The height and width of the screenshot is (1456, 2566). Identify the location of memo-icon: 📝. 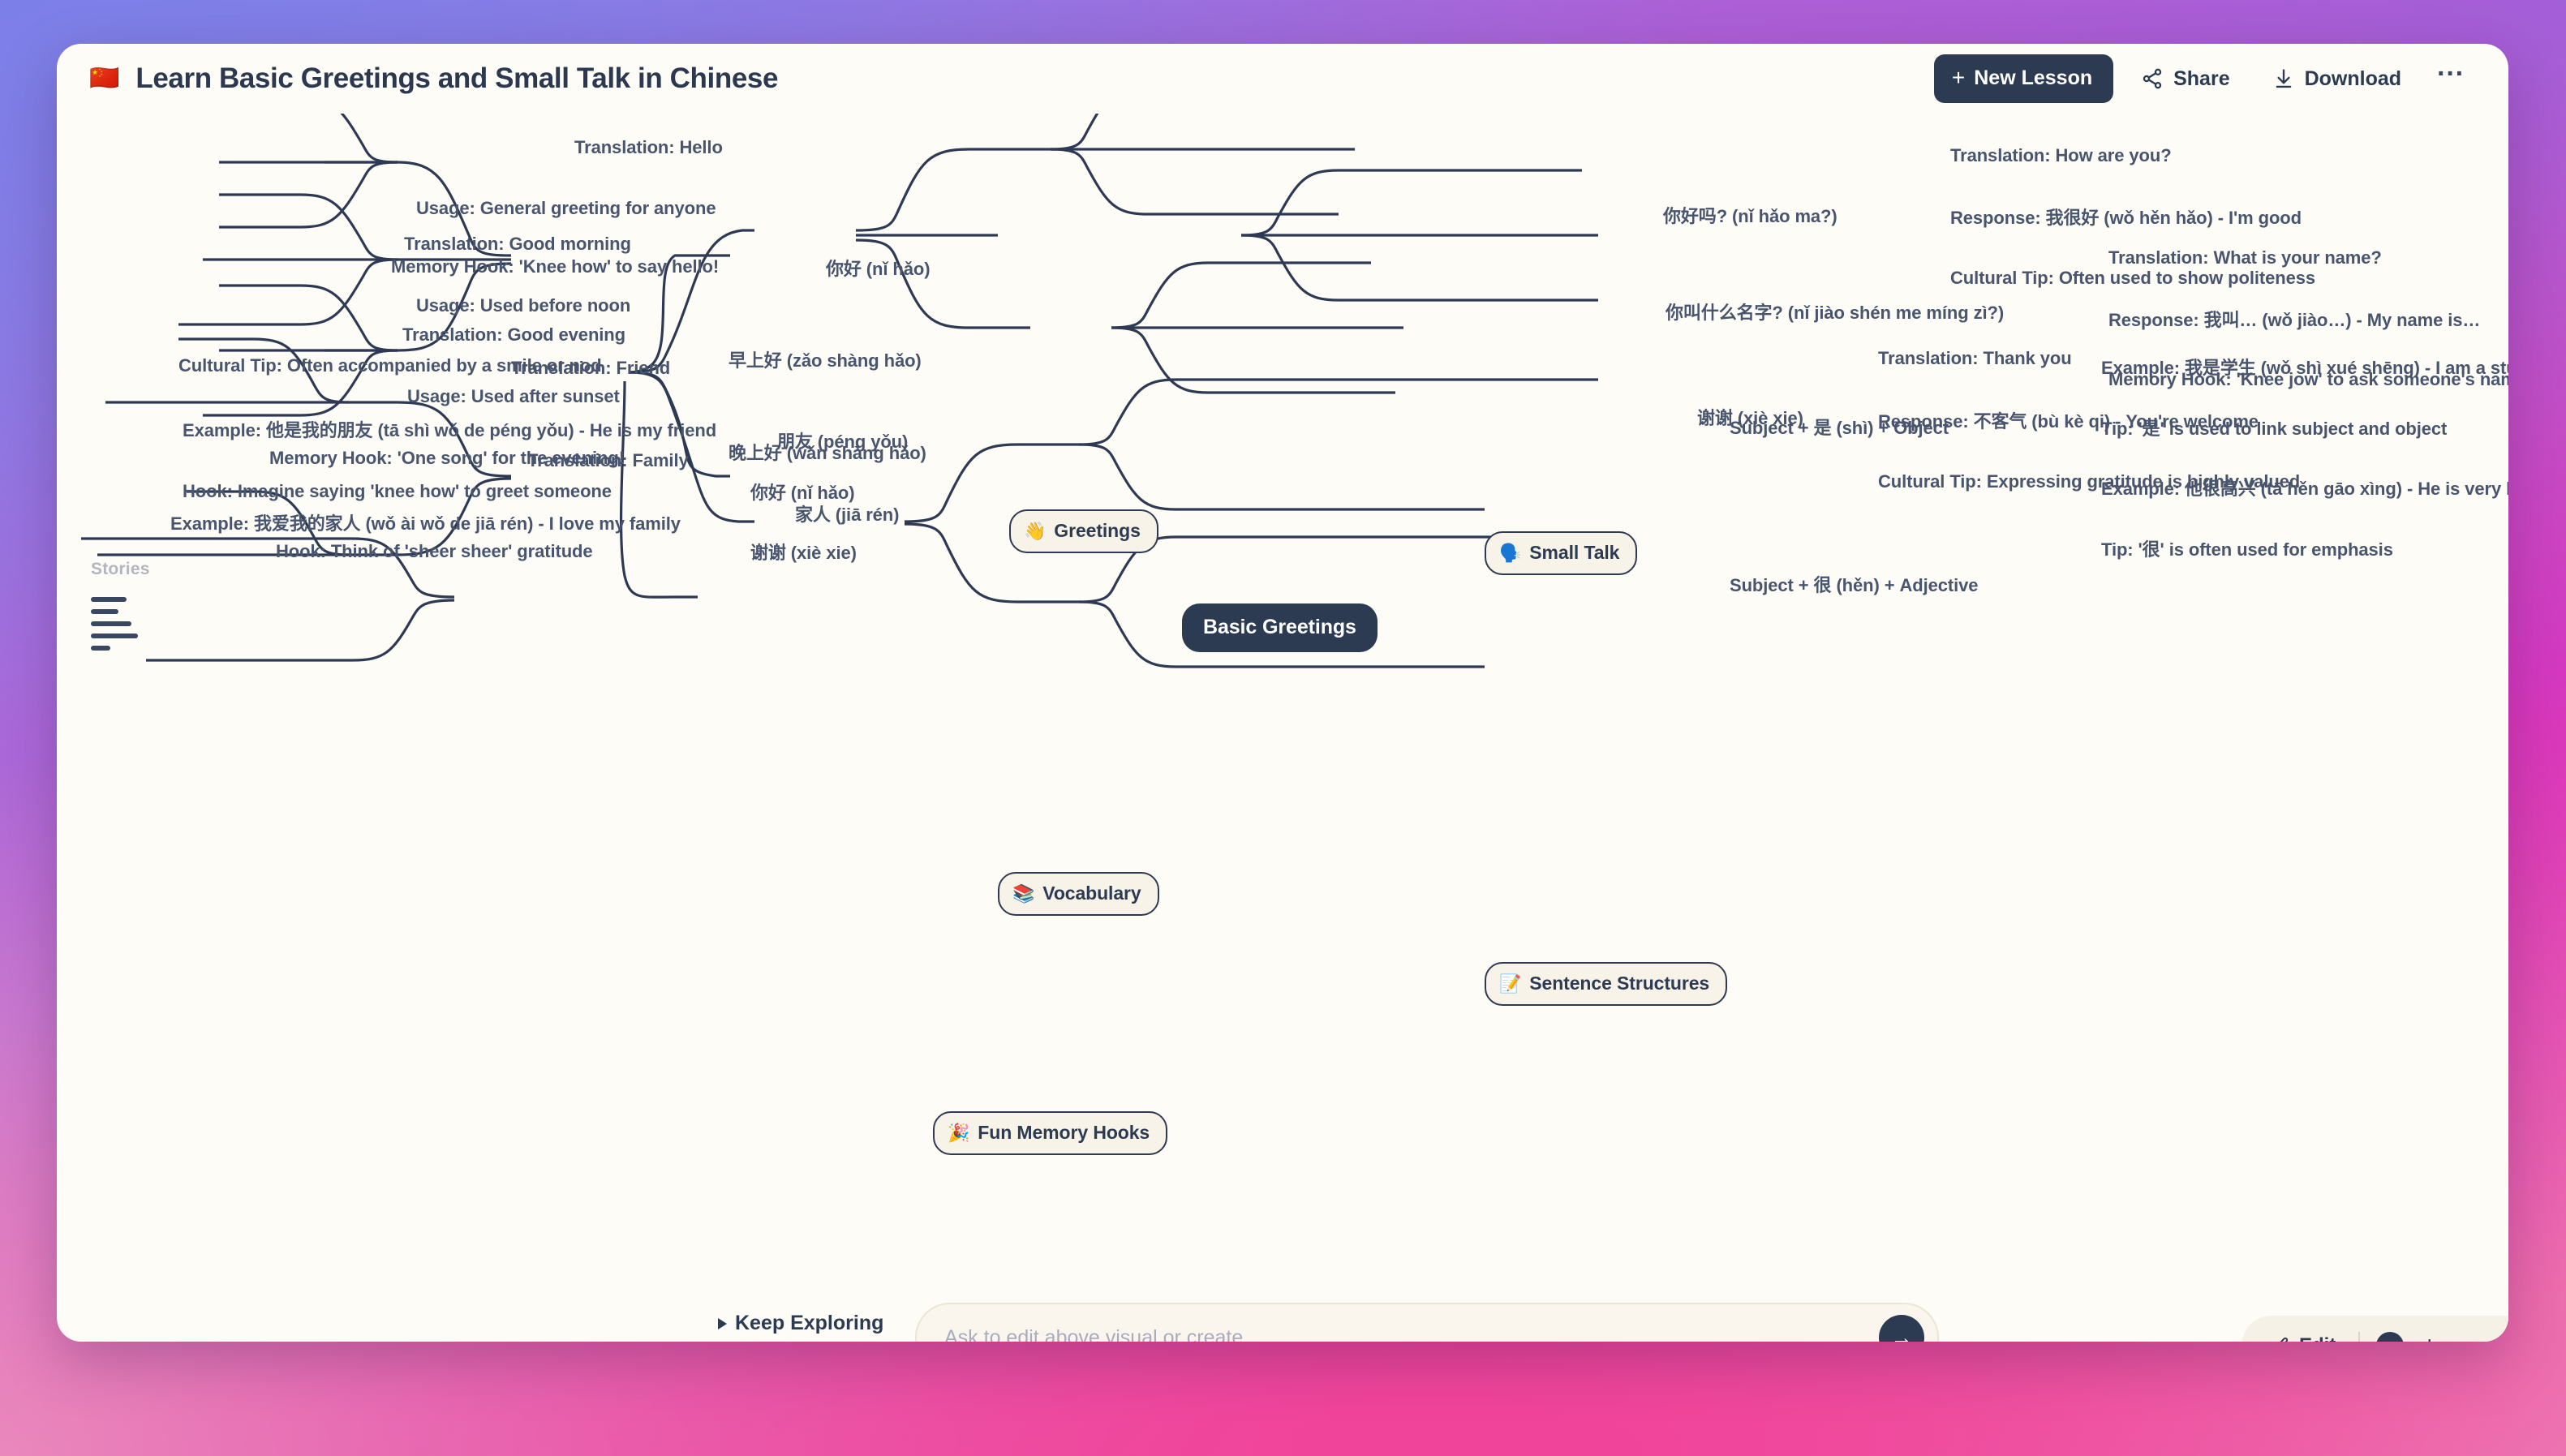
(1510, 983).